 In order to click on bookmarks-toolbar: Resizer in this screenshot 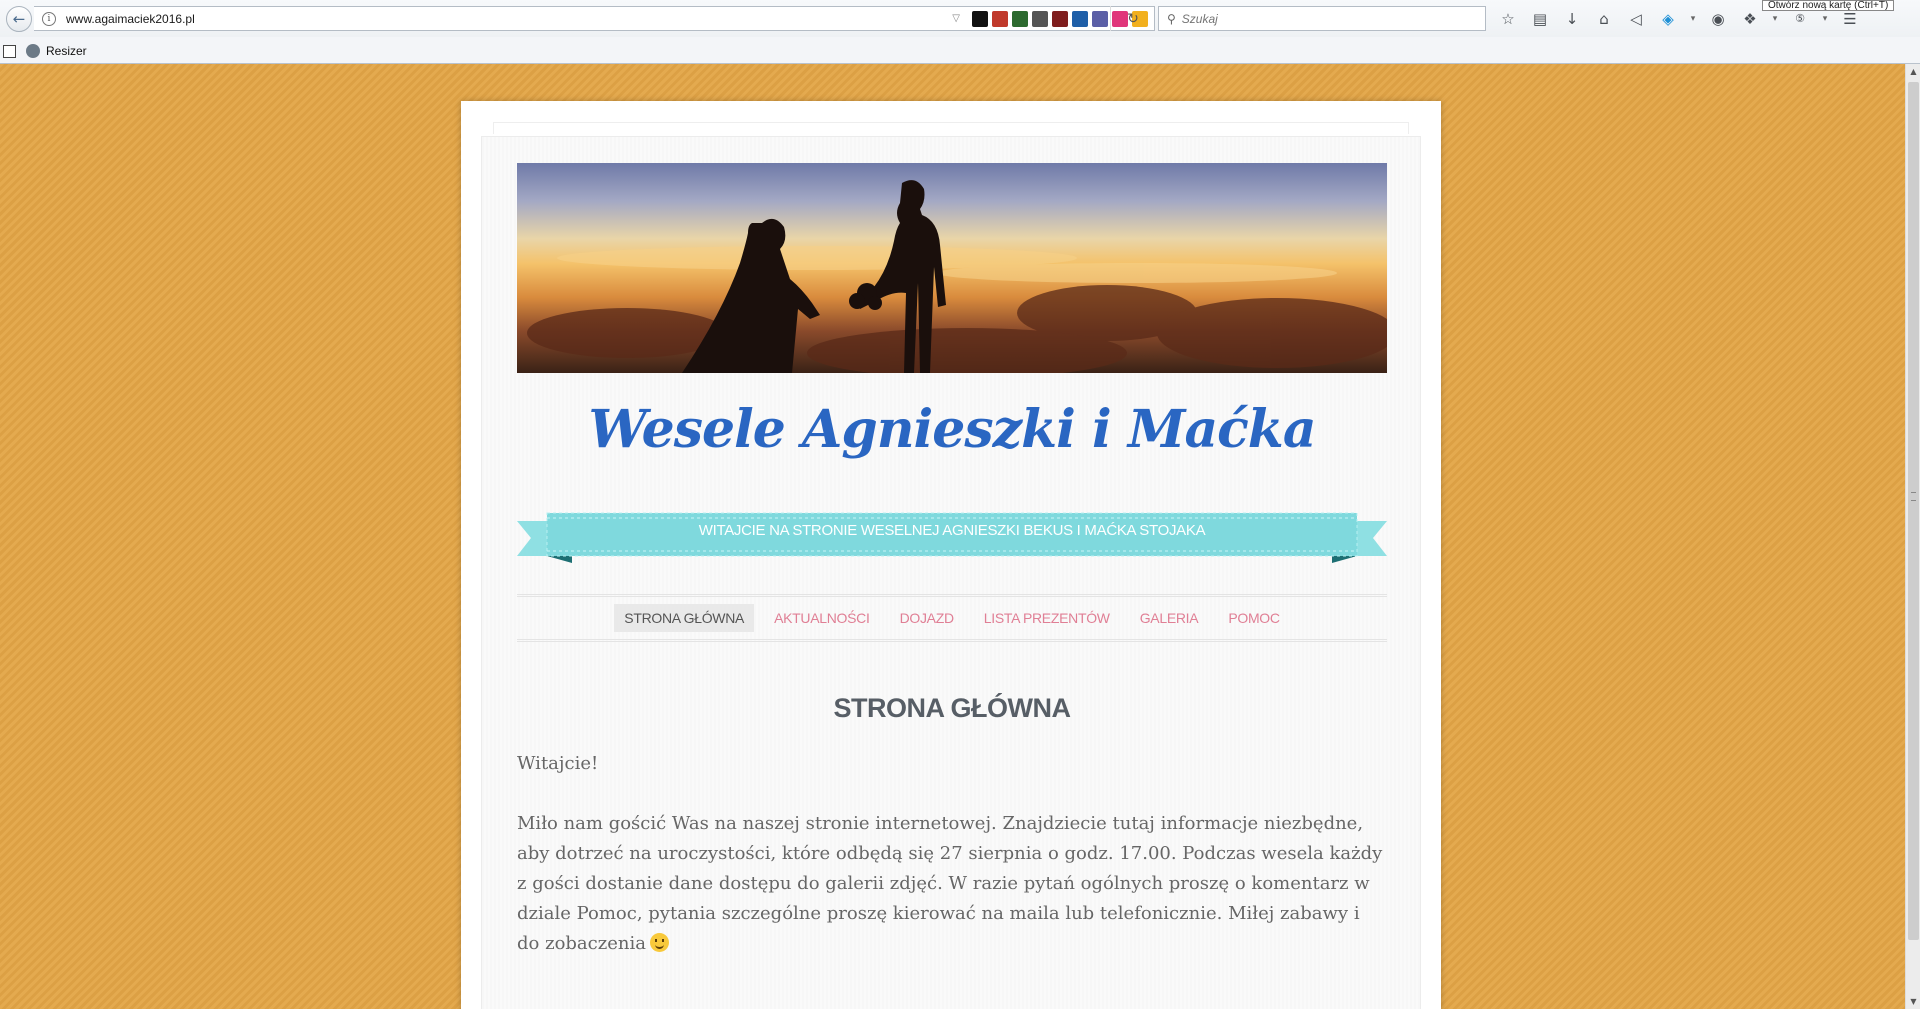, I will do `click(960, 51)`.